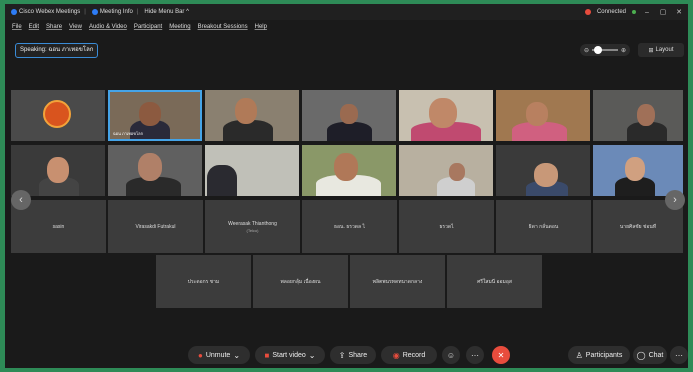 This screenshot has width=693, height=372. I want to click on layout-icon: ⊞, so click(651, 50).